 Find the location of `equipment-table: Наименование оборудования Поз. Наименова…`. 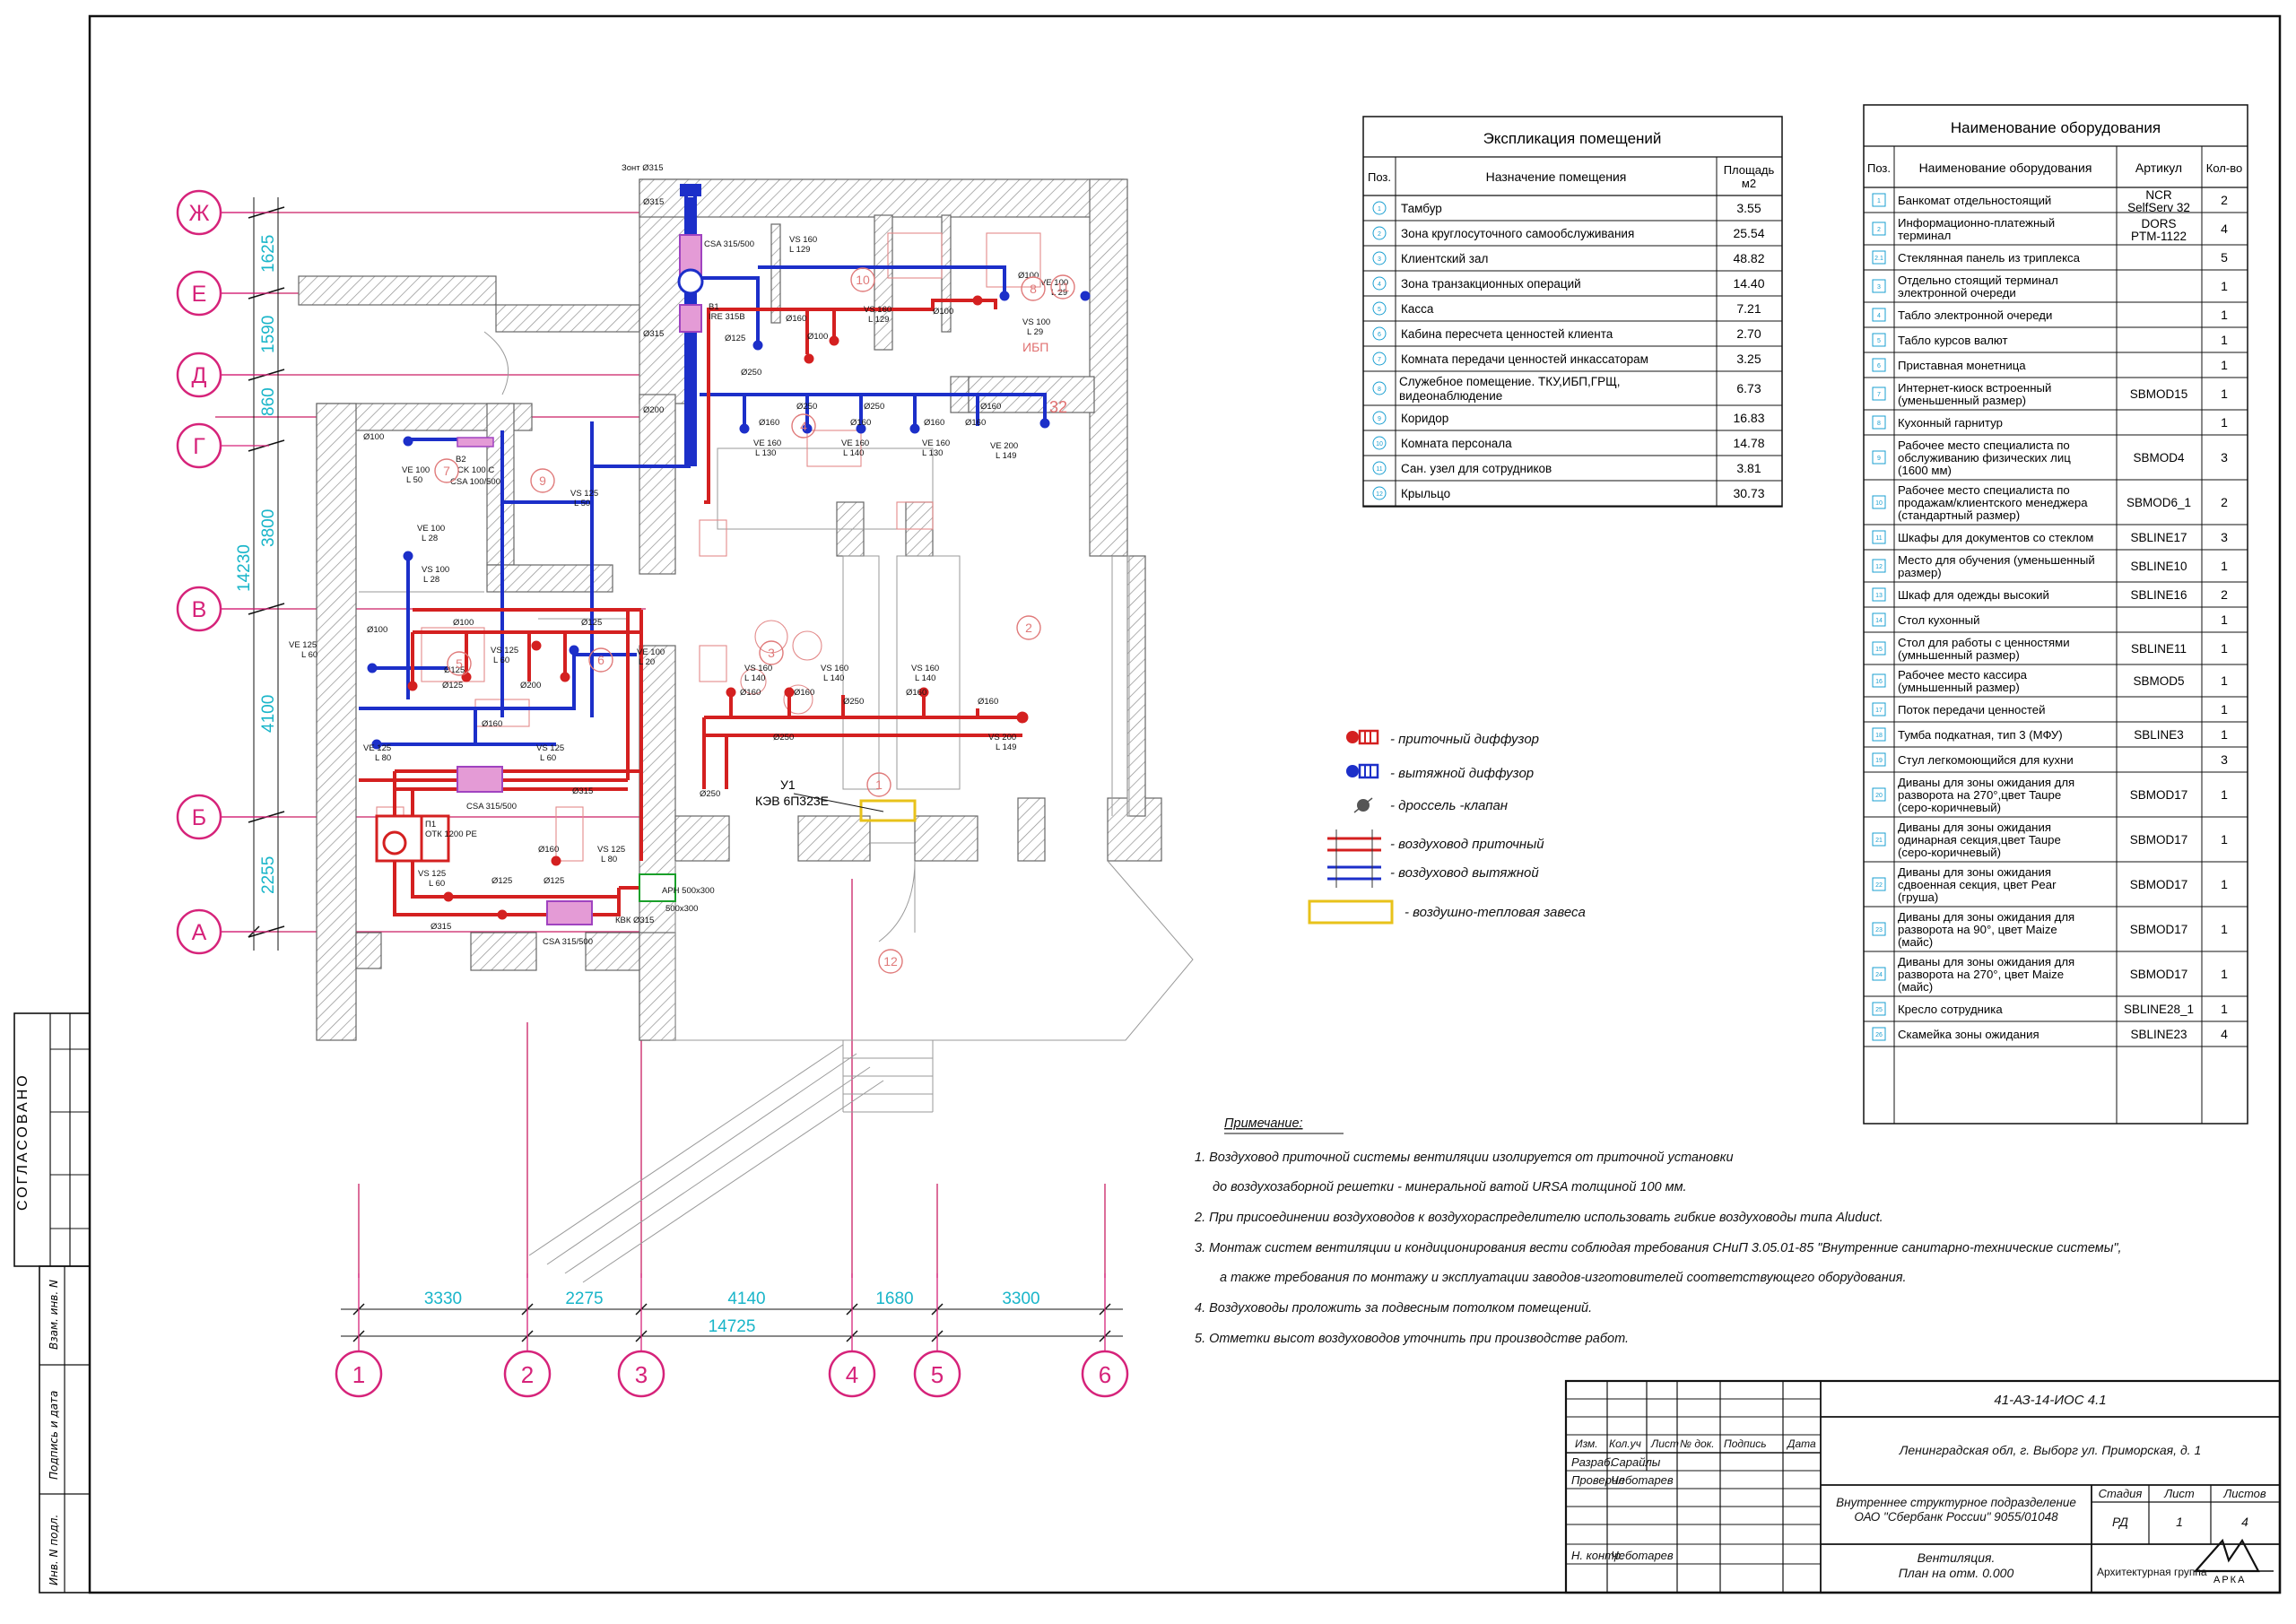

equipment-table: Наименование оборудования Поз. Наименова… is located at coordinates (2055, 614).